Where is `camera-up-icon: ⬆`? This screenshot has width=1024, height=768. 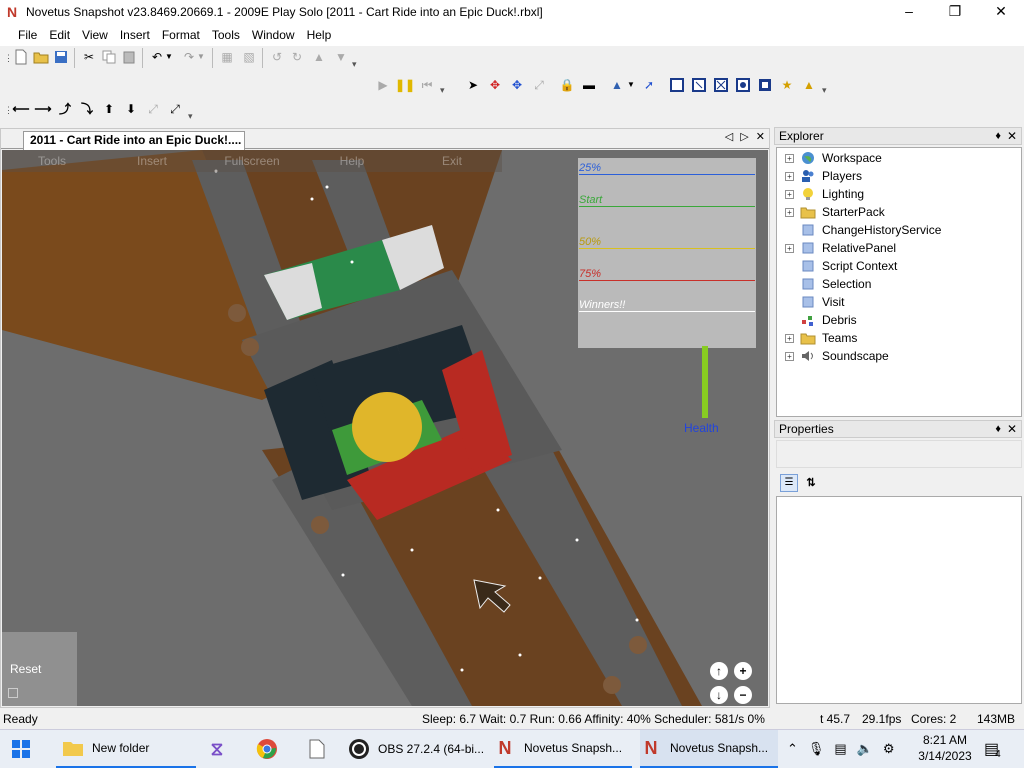
camera-up-icon: ⬆ is located at coordinates (109, 109).